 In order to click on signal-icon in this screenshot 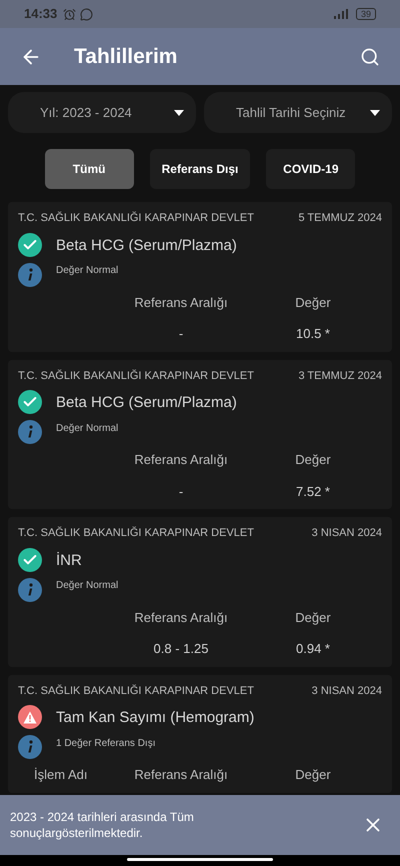, I will do `click(340, 14)`.